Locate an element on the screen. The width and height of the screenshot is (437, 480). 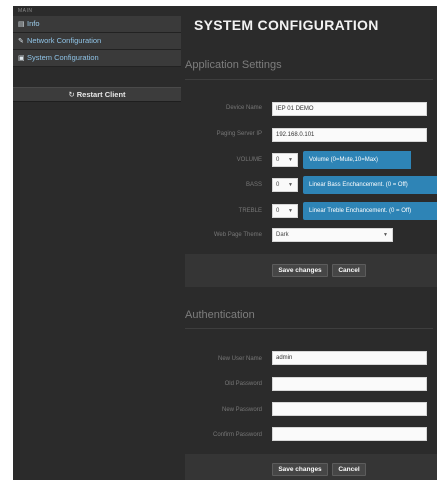
confirm-password-field is located at coordinates (349, 434).